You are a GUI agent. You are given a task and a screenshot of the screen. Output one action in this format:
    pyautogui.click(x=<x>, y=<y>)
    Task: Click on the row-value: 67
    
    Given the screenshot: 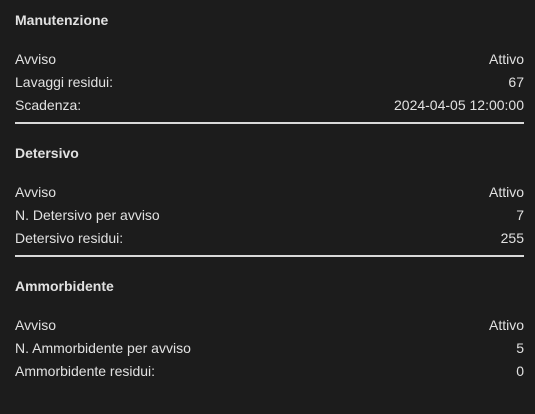 What is the action you would take?
    pyautogui.click(x=516, y=81)
    